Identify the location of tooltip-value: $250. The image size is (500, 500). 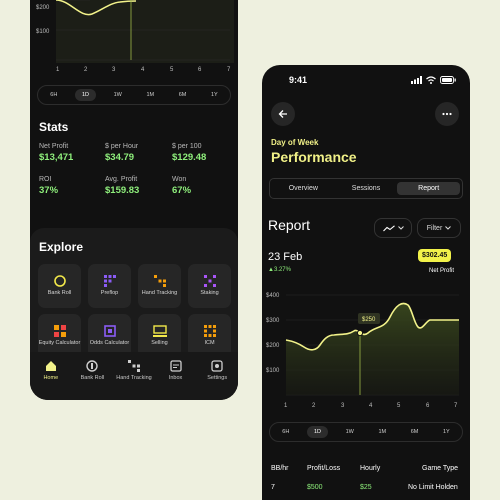
(369, 320).